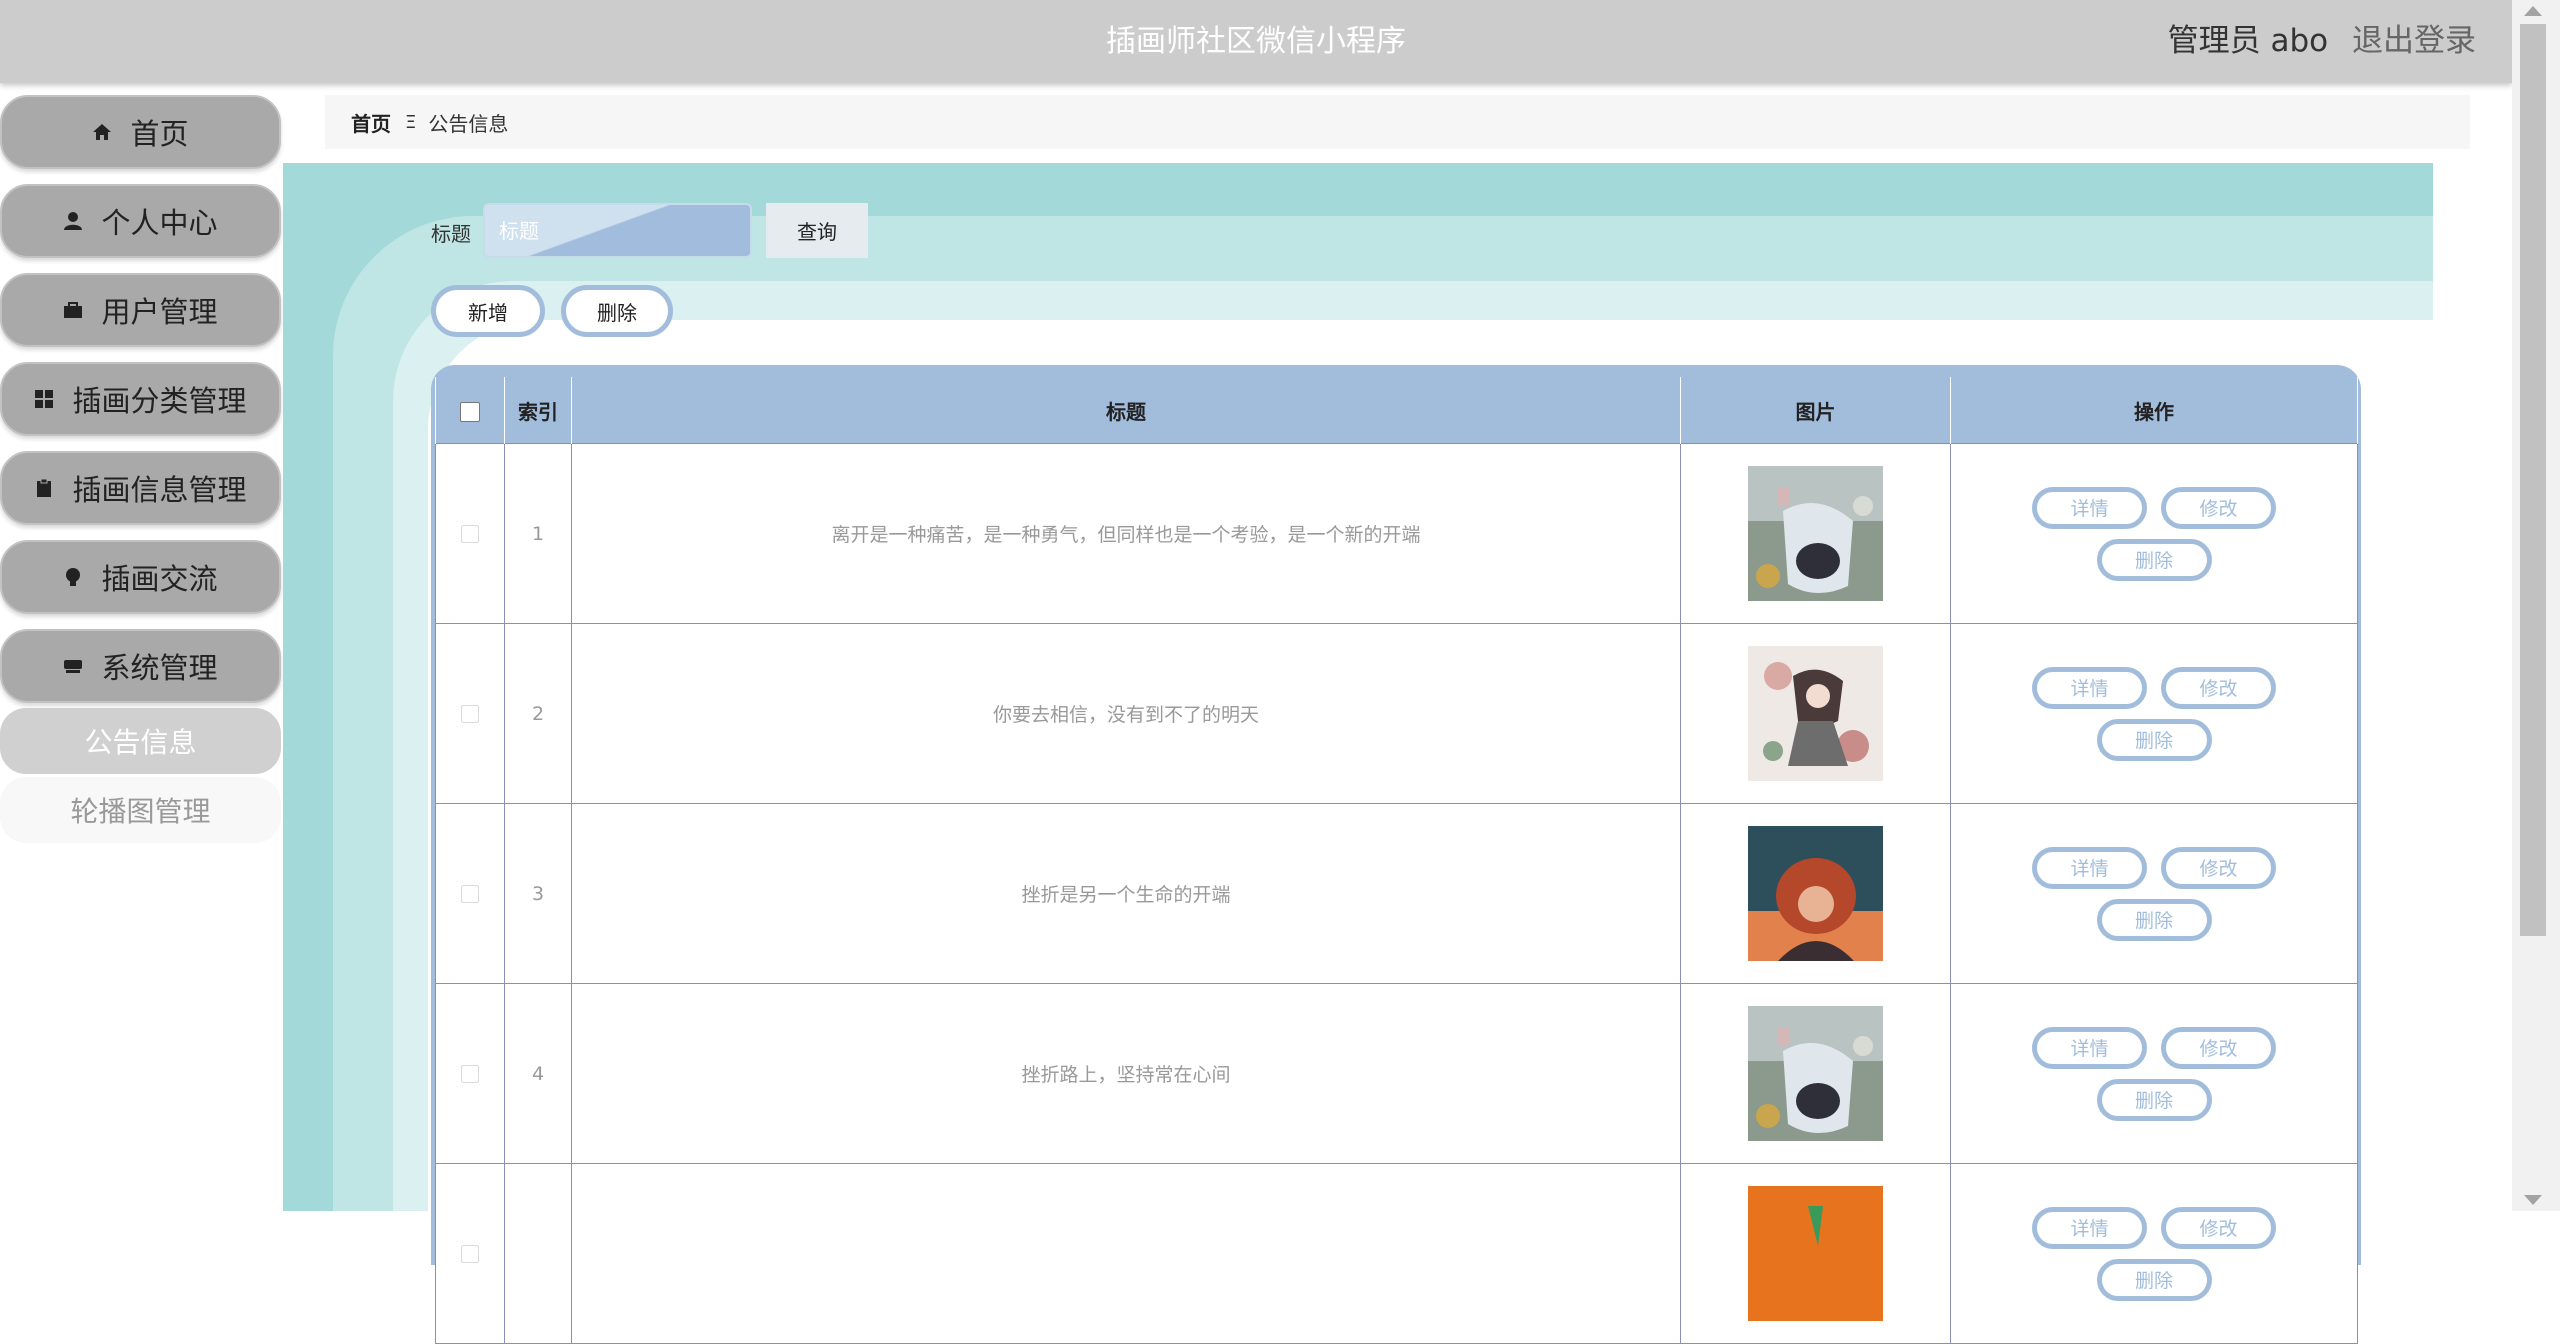 This screenshot has width=2560, height=1344. Describe the element at coordinates (538, 1253) in the screenshot. I see `row-index` at that location.